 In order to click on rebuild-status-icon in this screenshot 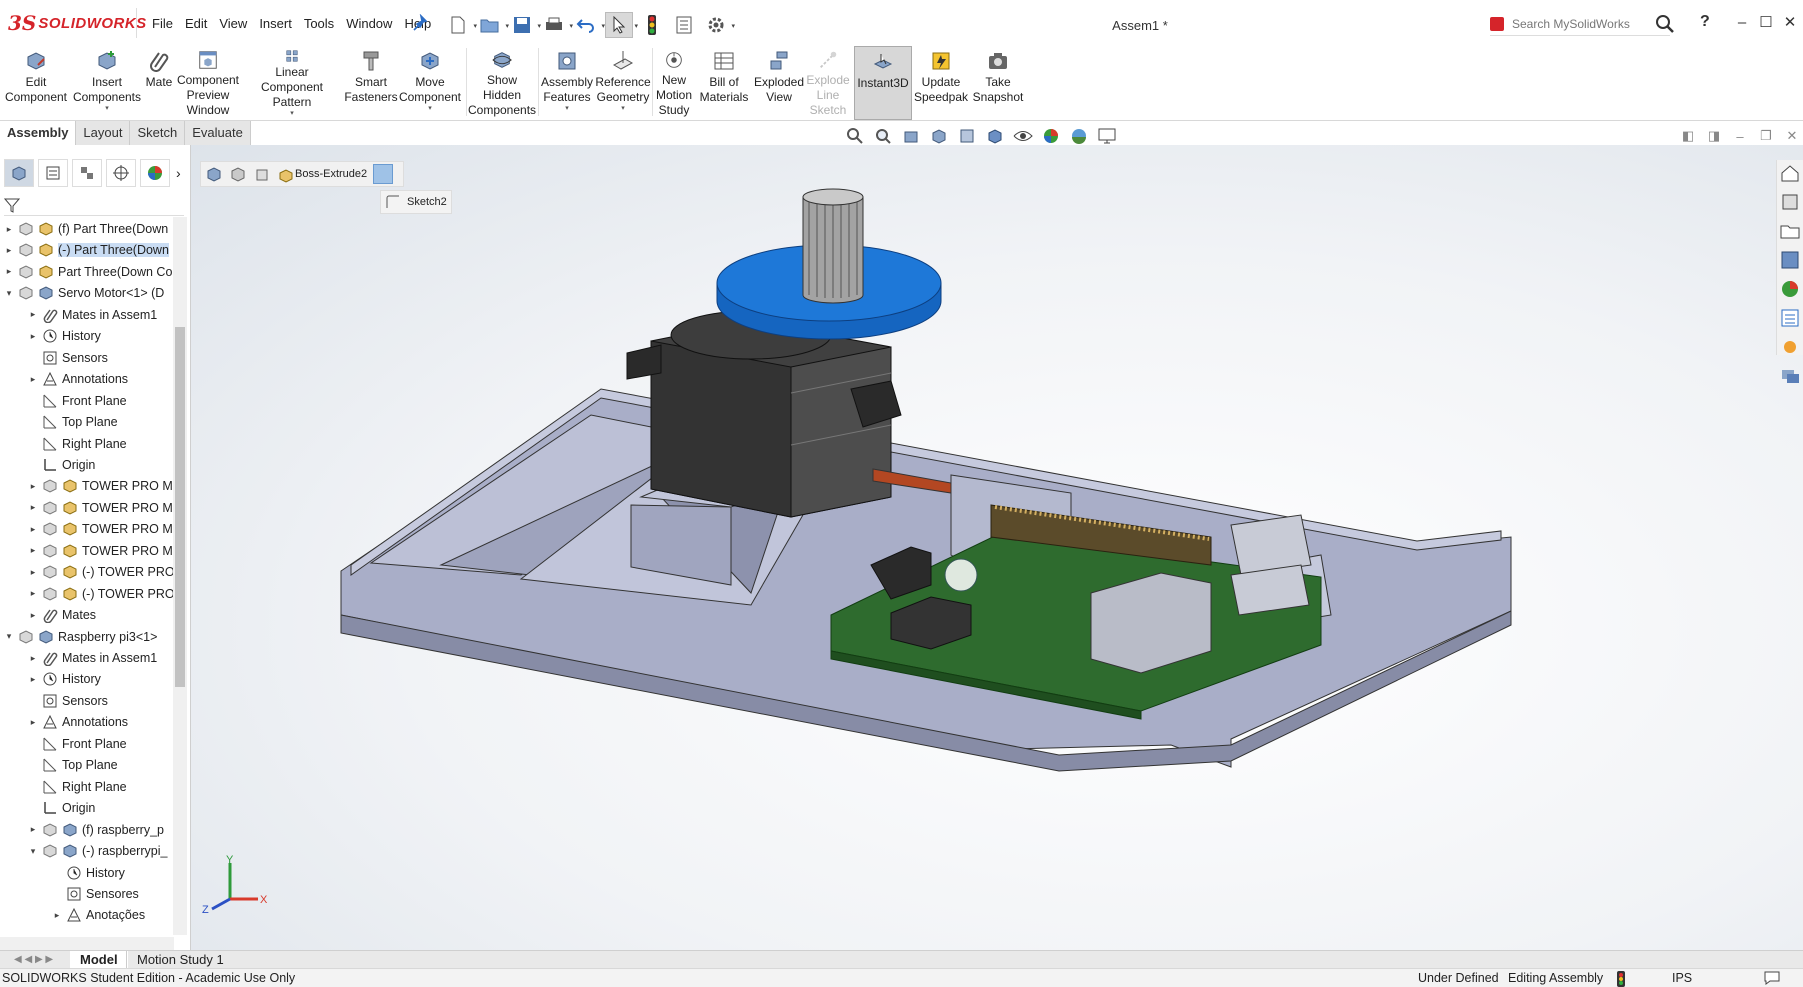, I will do `click(1621, 979)`.